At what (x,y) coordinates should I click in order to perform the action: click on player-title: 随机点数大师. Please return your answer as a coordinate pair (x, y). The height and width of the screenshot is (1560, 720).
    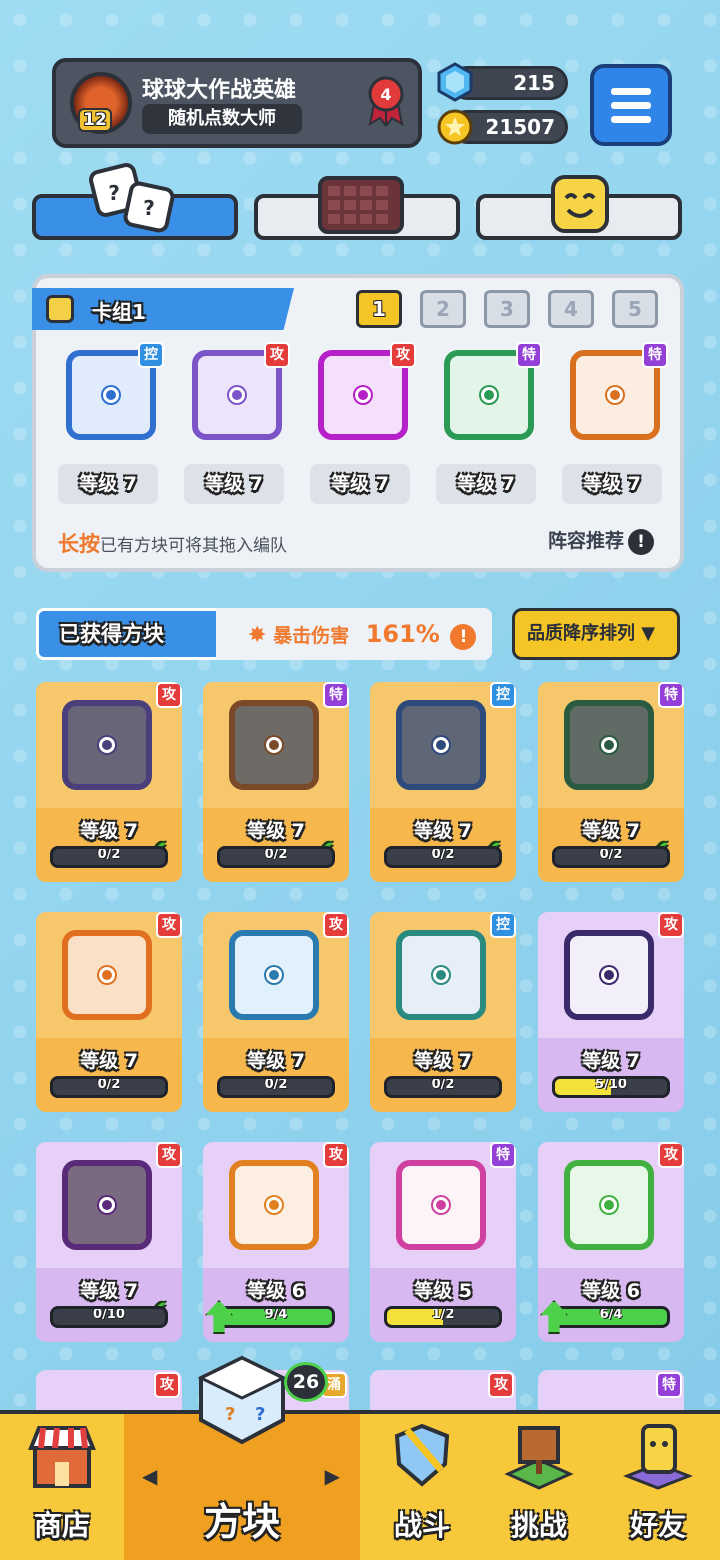
    Looking at the image, I should click on (222, 119).